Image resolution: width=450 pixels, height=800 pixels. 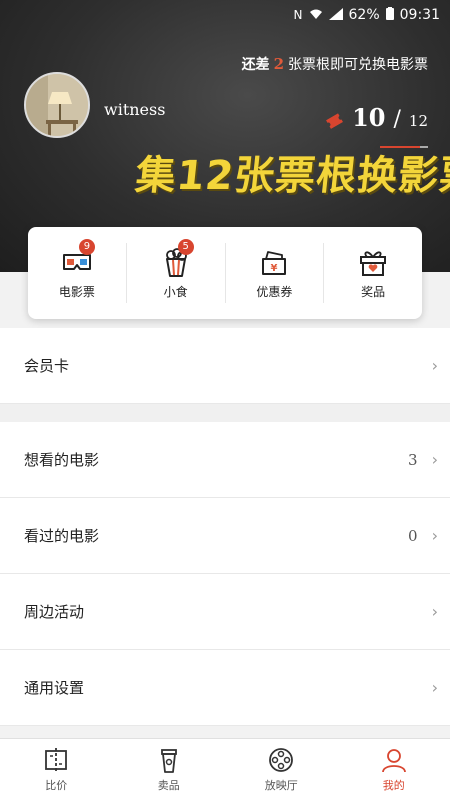 What do you see at coordinates (255, 65) in the screenshot?
I see `remain-prefix: 还差` at bounding box center [255, 65].